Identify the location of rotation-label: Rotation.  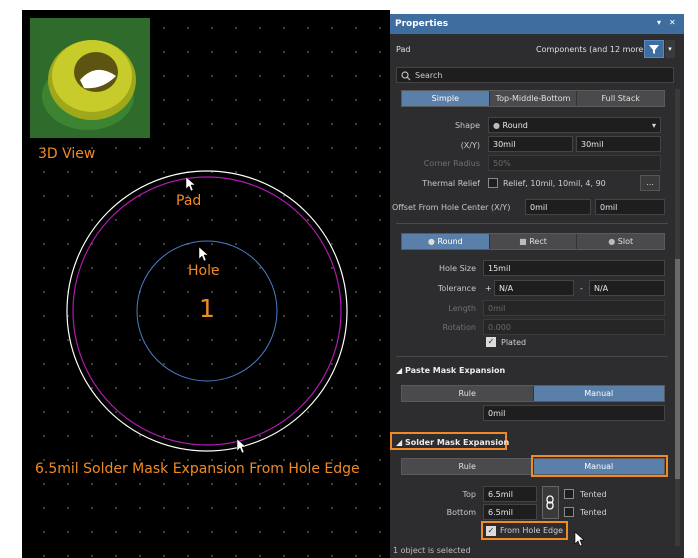
(459, 327).